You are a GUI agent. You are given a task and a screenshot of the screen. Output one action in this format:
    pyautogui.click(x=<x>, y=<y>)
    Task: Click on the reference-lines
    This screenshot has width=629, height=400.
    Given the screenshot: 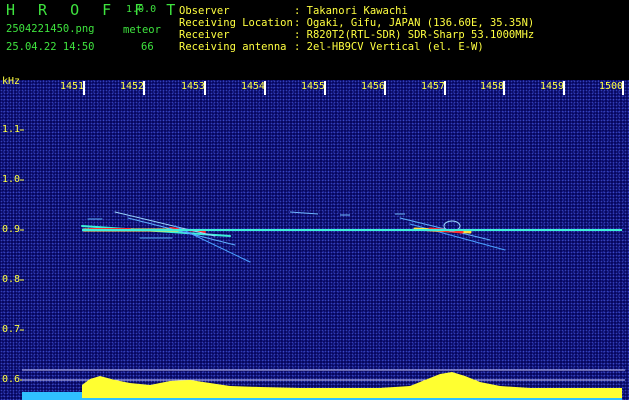 What is the action you would take?
    pyautogui.click(x=323, y=375)
    